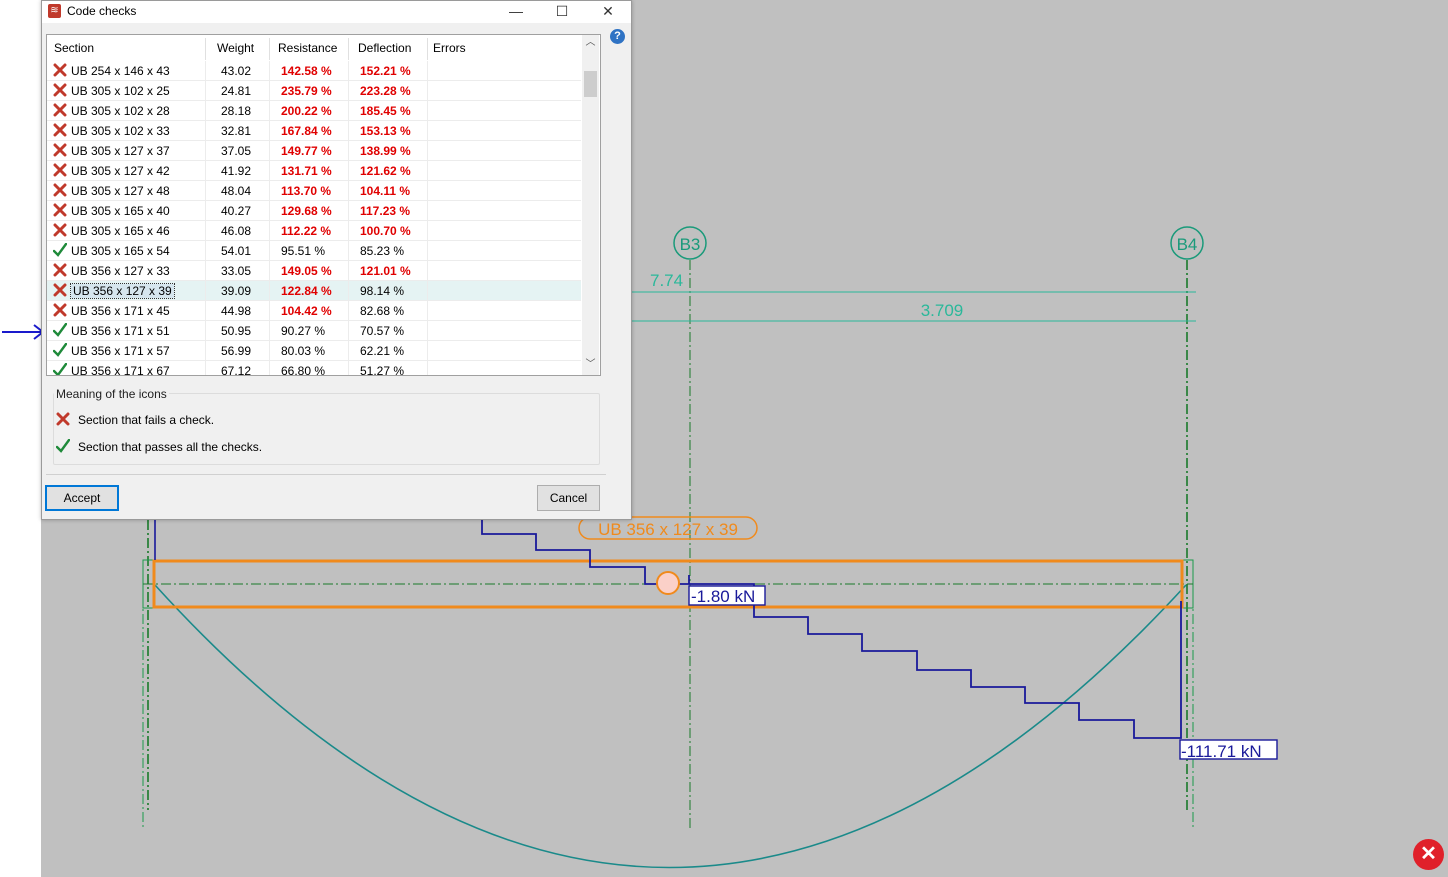  What do you see at coordinates (385, 211) in the screenshot?
I see `cell-deflection: 117.23 %` at bounding box center [385, 211].